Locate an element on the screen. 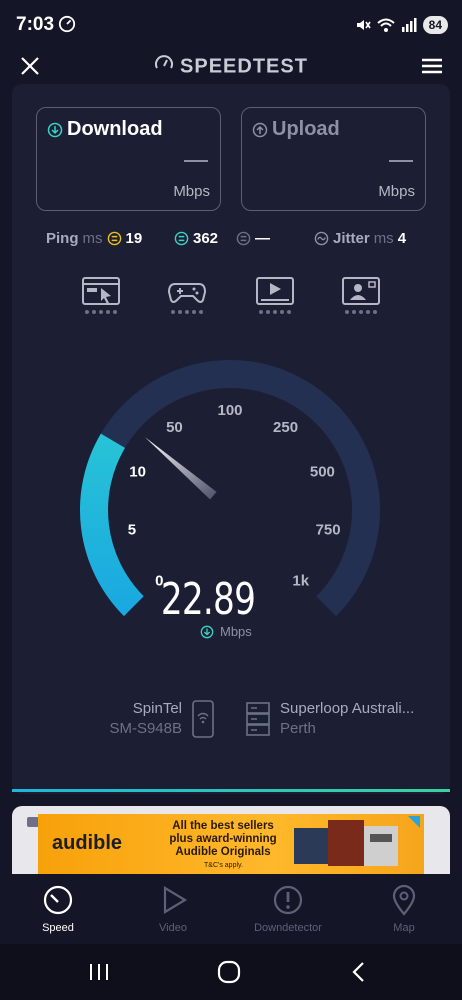 The width and height of the screenshot is (462, 1000). ping-label: Ping is located at coordinates (62, 238).